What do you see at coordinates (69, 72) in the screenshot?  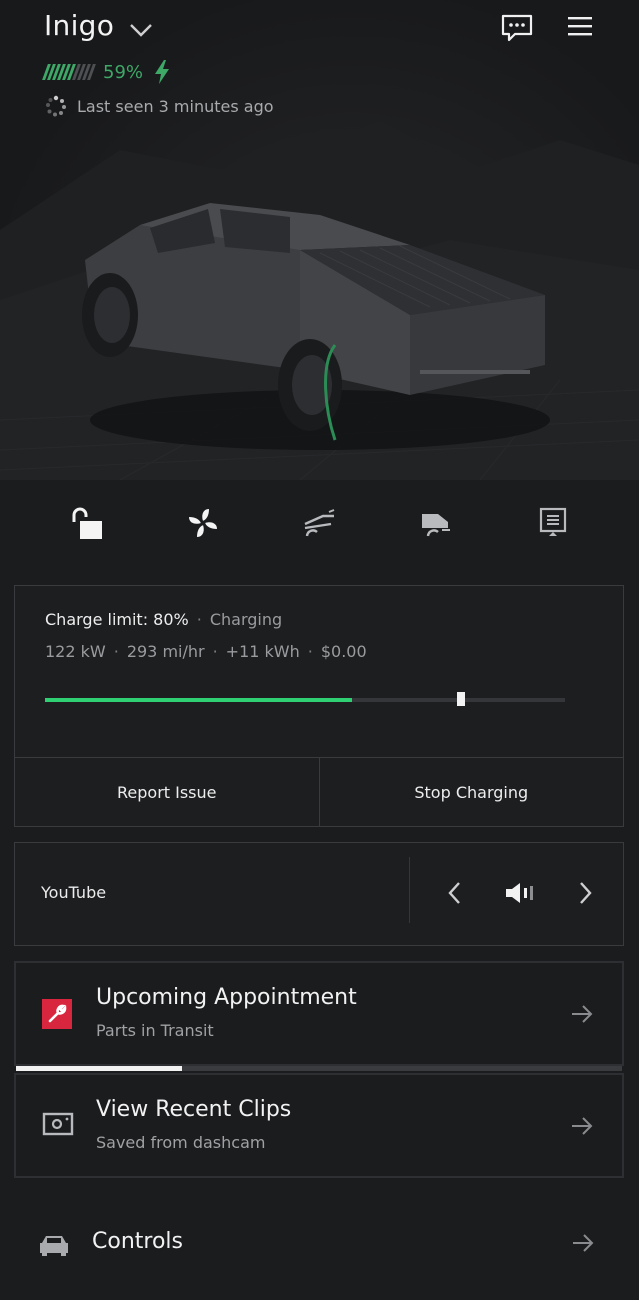 I see `battery-gauge` at bounding box center [69, 72].